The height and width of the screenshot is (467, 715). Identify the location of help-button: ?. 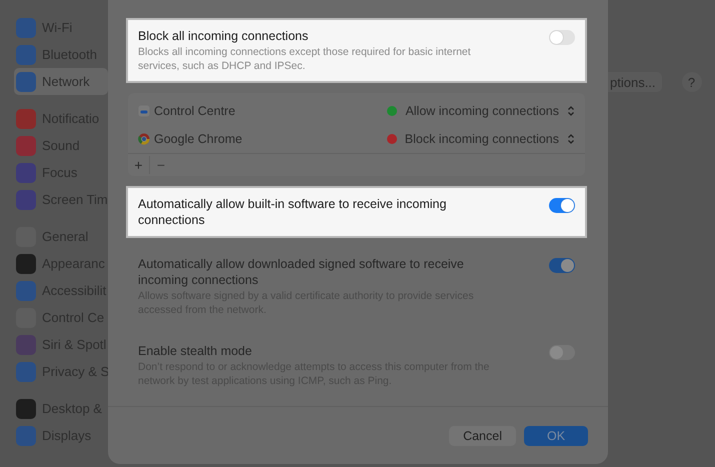
(692, 82).